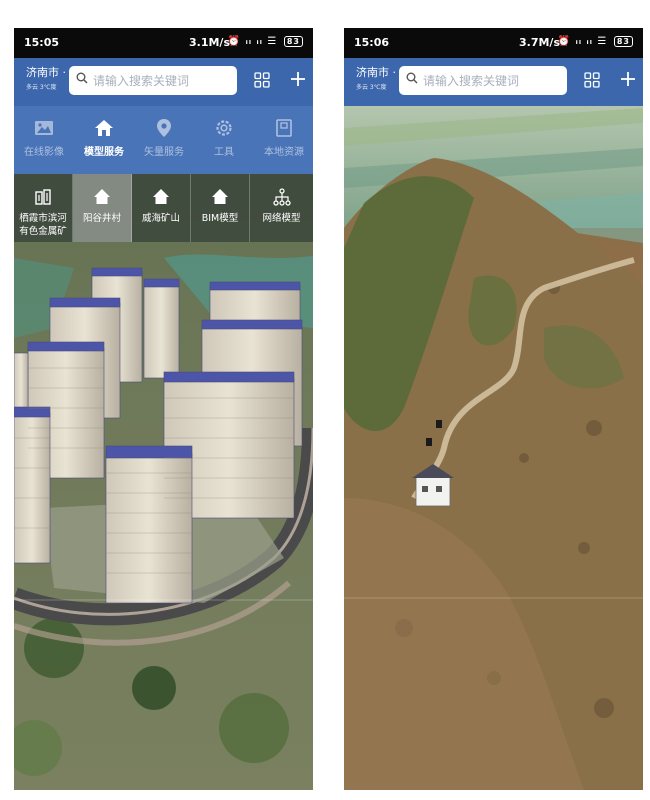 Image resolution: width=650 pixels, height=800 pixels. Describe the element at coordinates (372, 42) in the screenshot. I see `status-time: 15:06` at that location.